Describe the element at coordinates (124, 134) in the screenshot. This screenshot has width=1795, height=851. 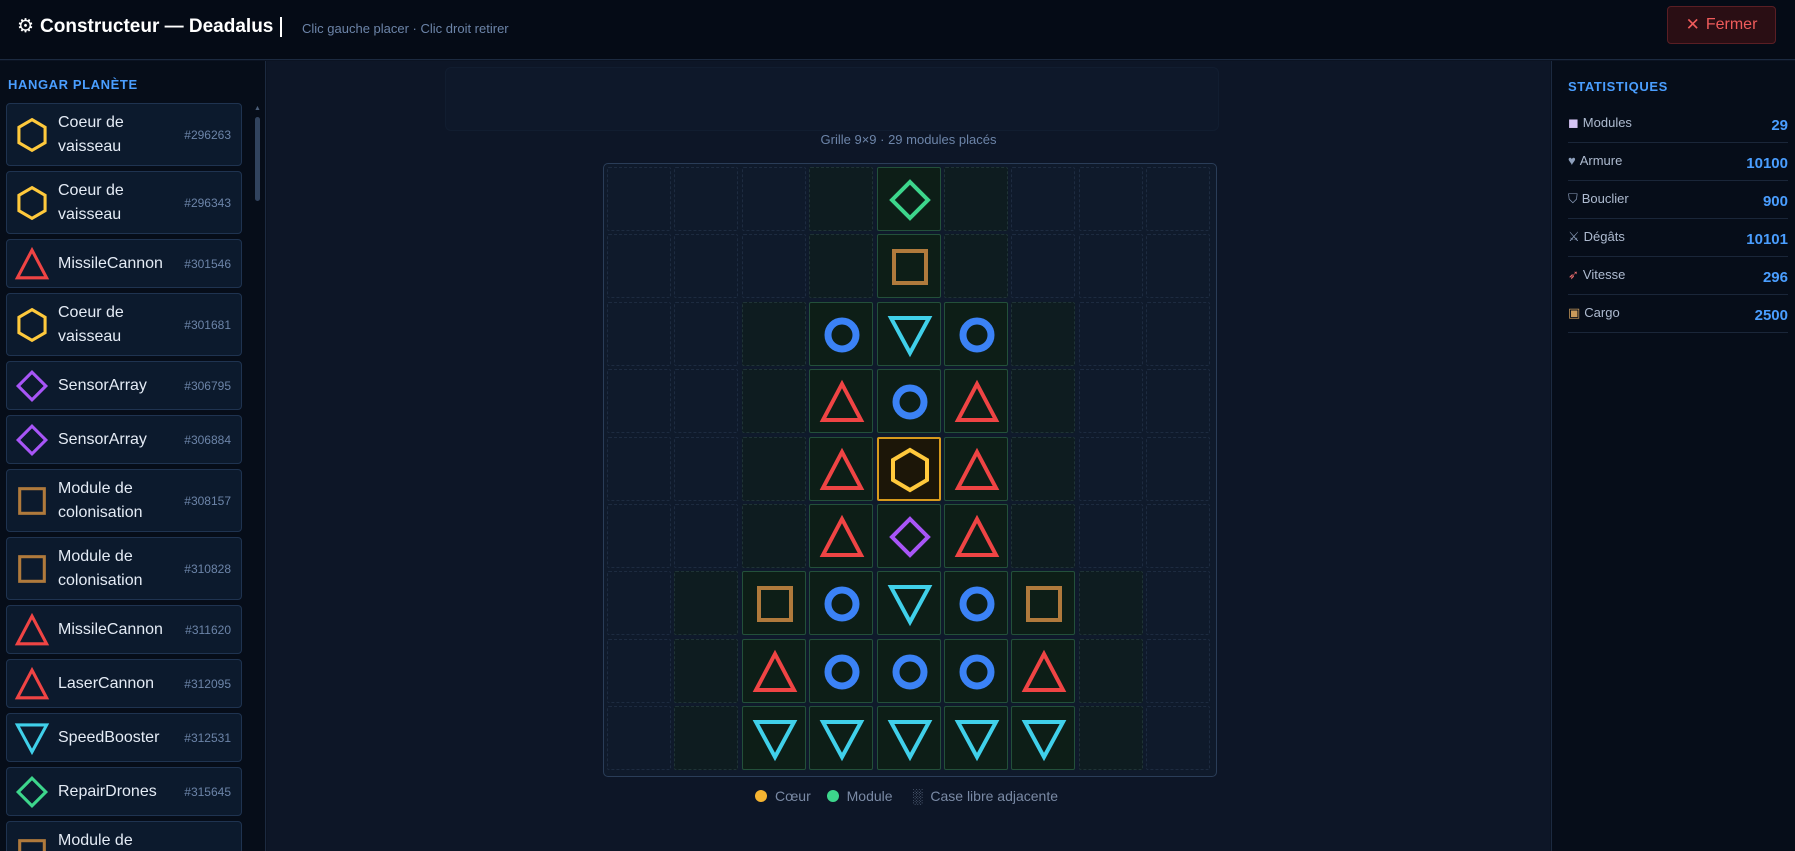
I see `hangar-item: Coeur de vaisseau #296263` at that location.